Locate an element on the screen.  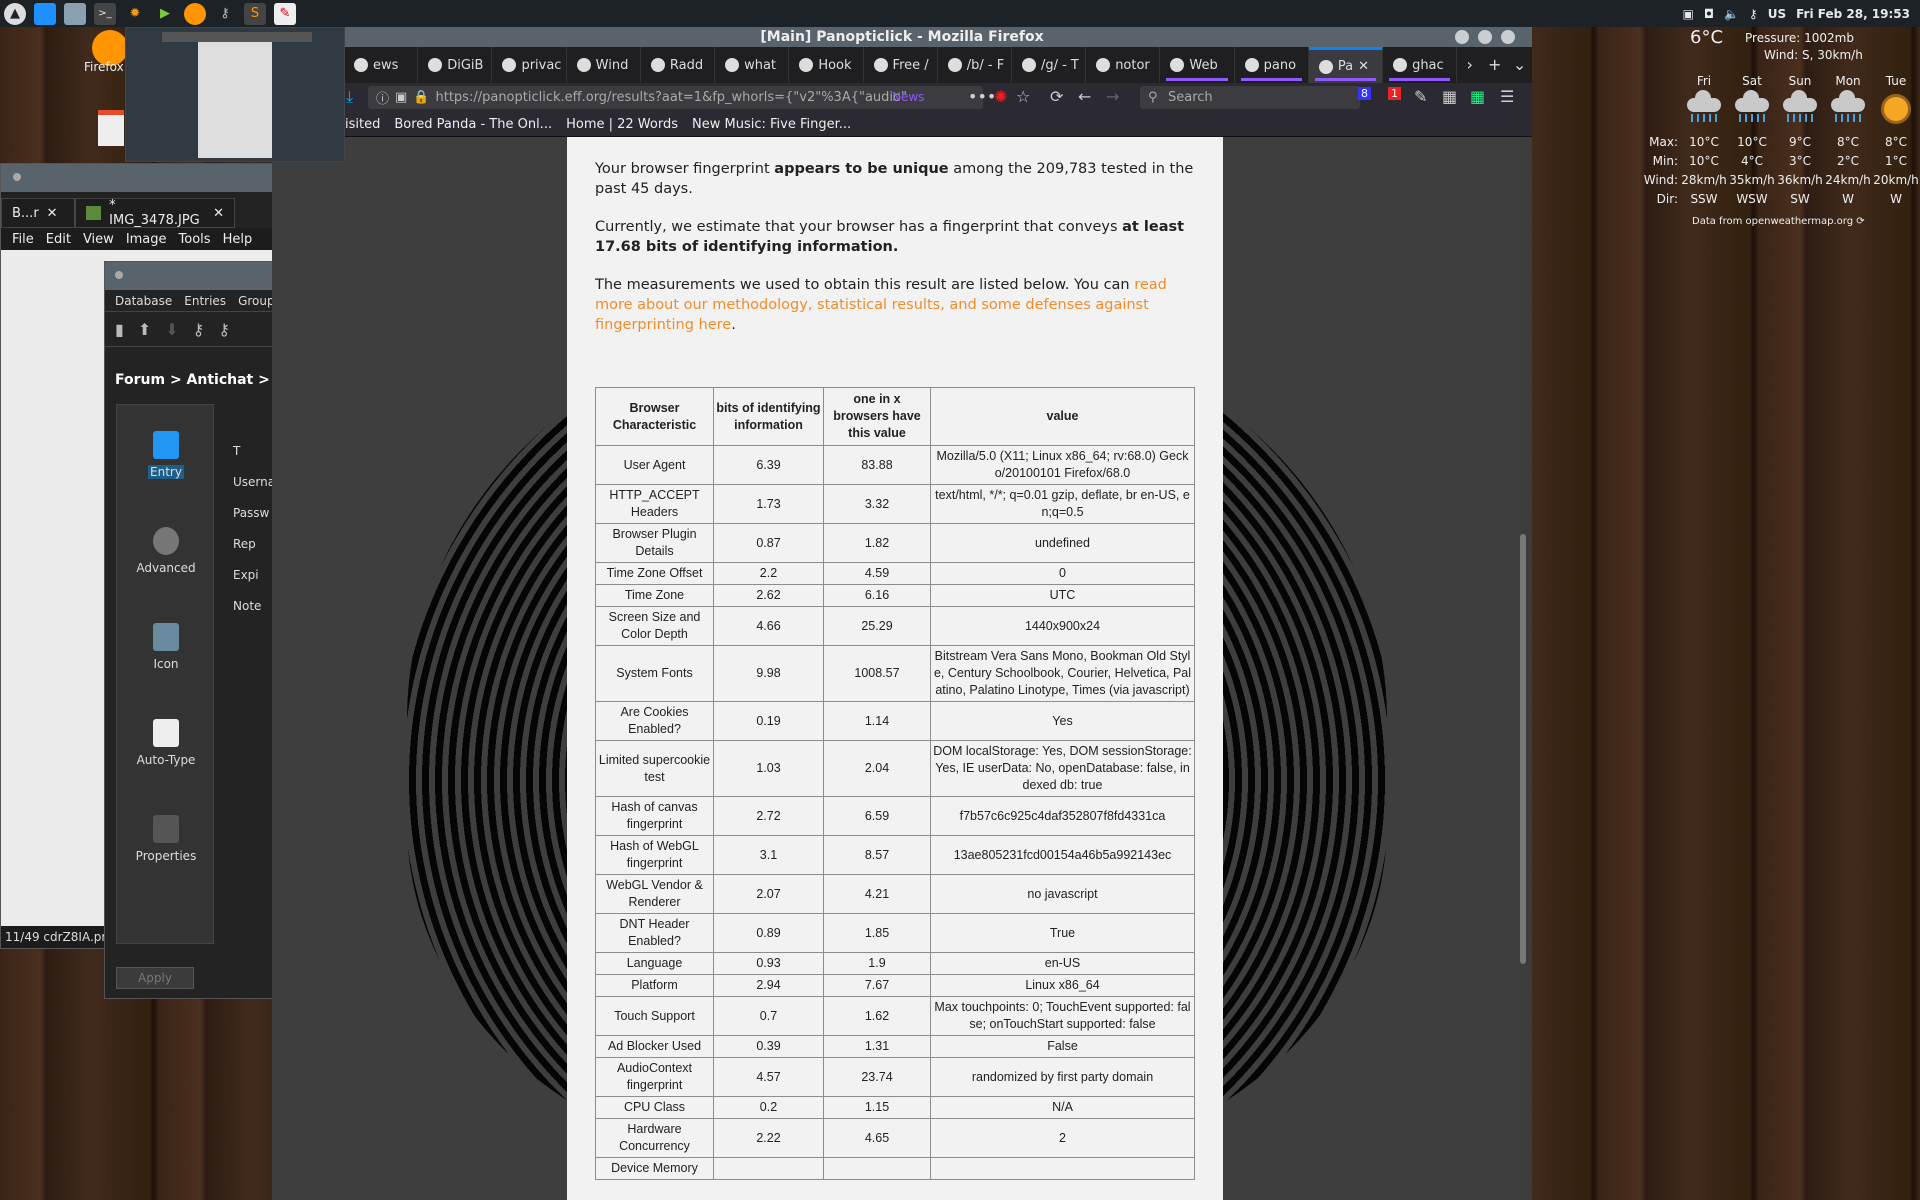
browser-tab: Wind is located at coordinates (604, 65).